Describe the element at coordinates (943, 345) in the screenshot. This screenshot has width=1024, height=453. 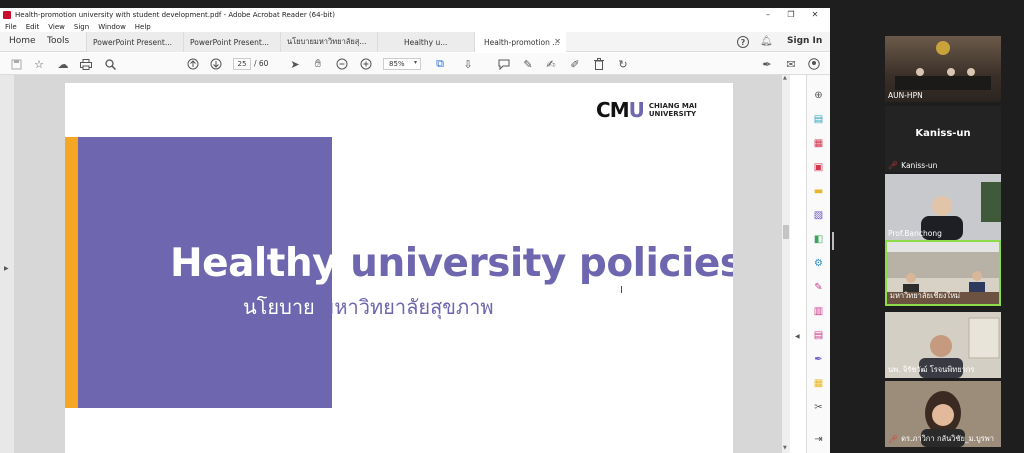
I see `participant-tile-5: นพ. จิรัชวัฒ์ โรจนพิทยากร` at that location.